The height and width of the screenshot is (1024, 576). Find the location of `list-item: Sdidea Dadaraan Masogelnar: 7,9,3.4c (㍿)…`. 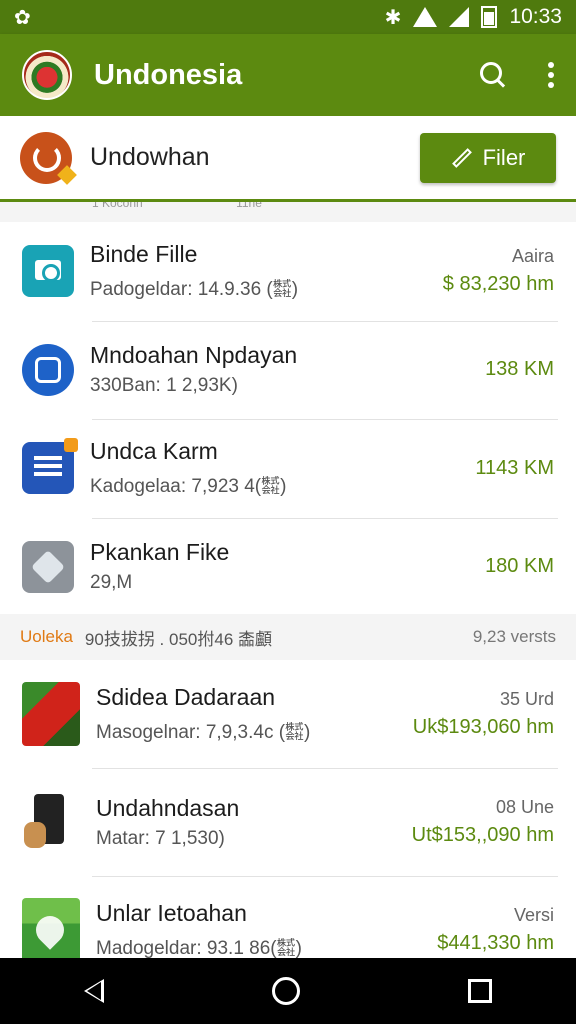

list-item: Sdidea Dadaraan Masogelnar: 7,9,3.4c (㍿)… is located at coordinates (288, 714).